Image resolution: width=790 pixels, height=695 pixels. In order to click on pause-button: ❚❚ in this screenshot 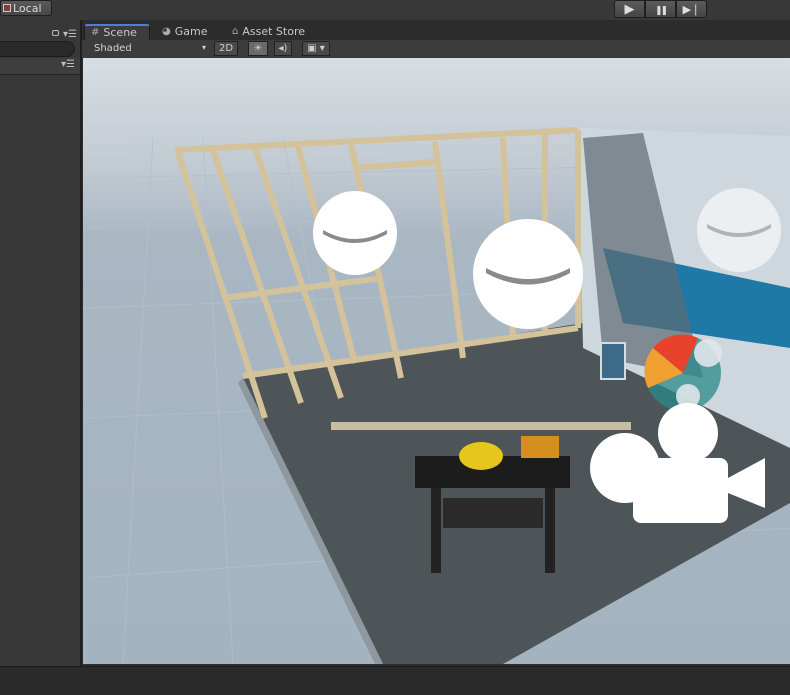, I will do `click(660, 9)`.